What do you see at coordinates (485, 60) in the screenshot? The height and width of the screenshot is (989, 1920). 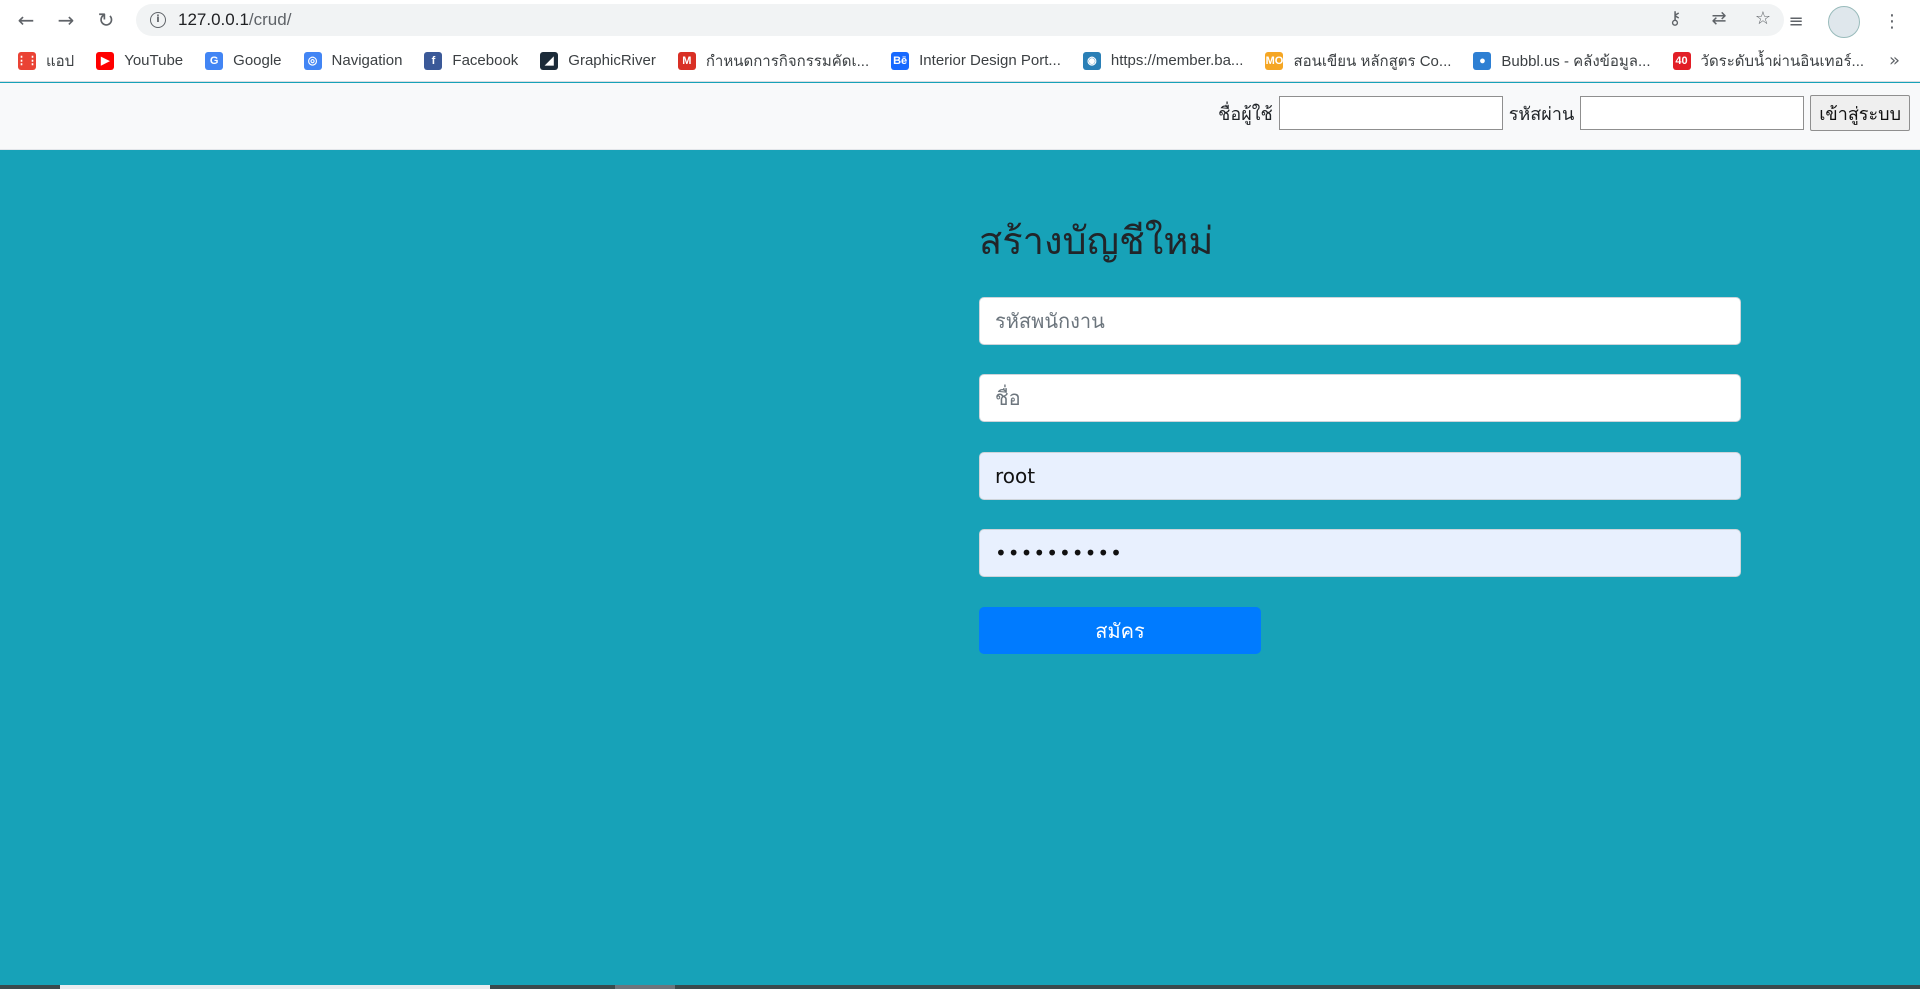 I see `bookmark-label: Facebook` at bounding box center [485, 60].